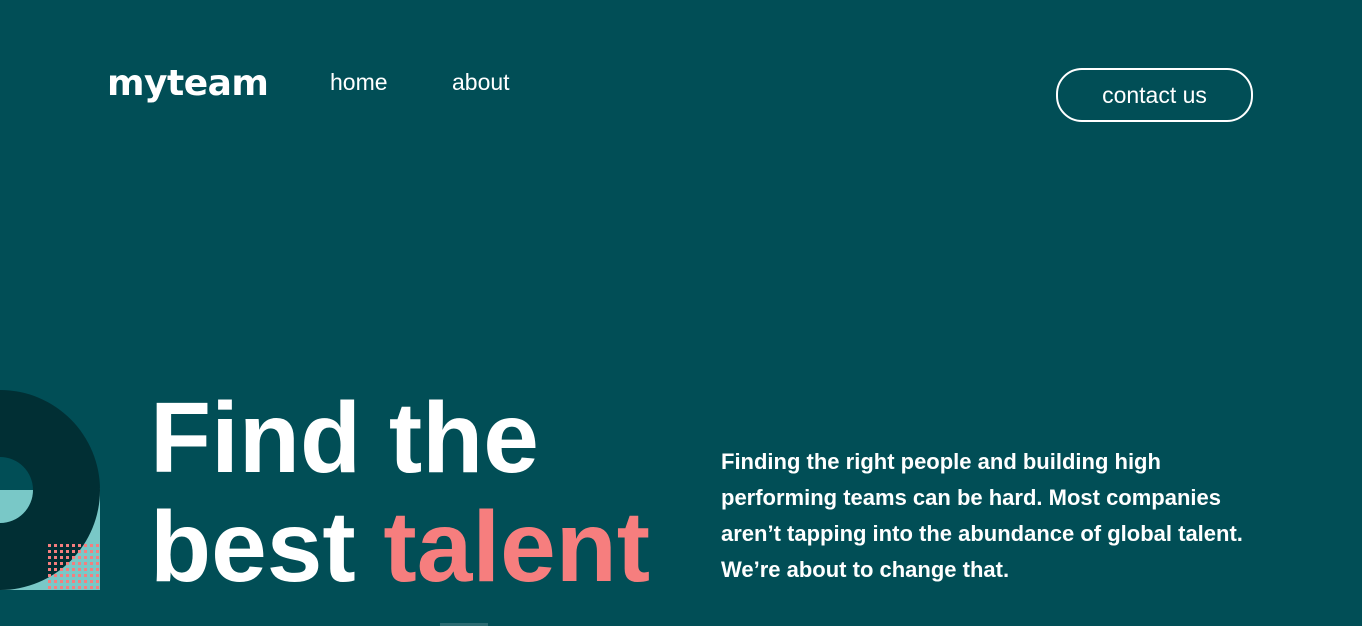 The width and height of the screenshot is (1362, 626). I want to click on hero-title-accent: talent, so click(517, 547).